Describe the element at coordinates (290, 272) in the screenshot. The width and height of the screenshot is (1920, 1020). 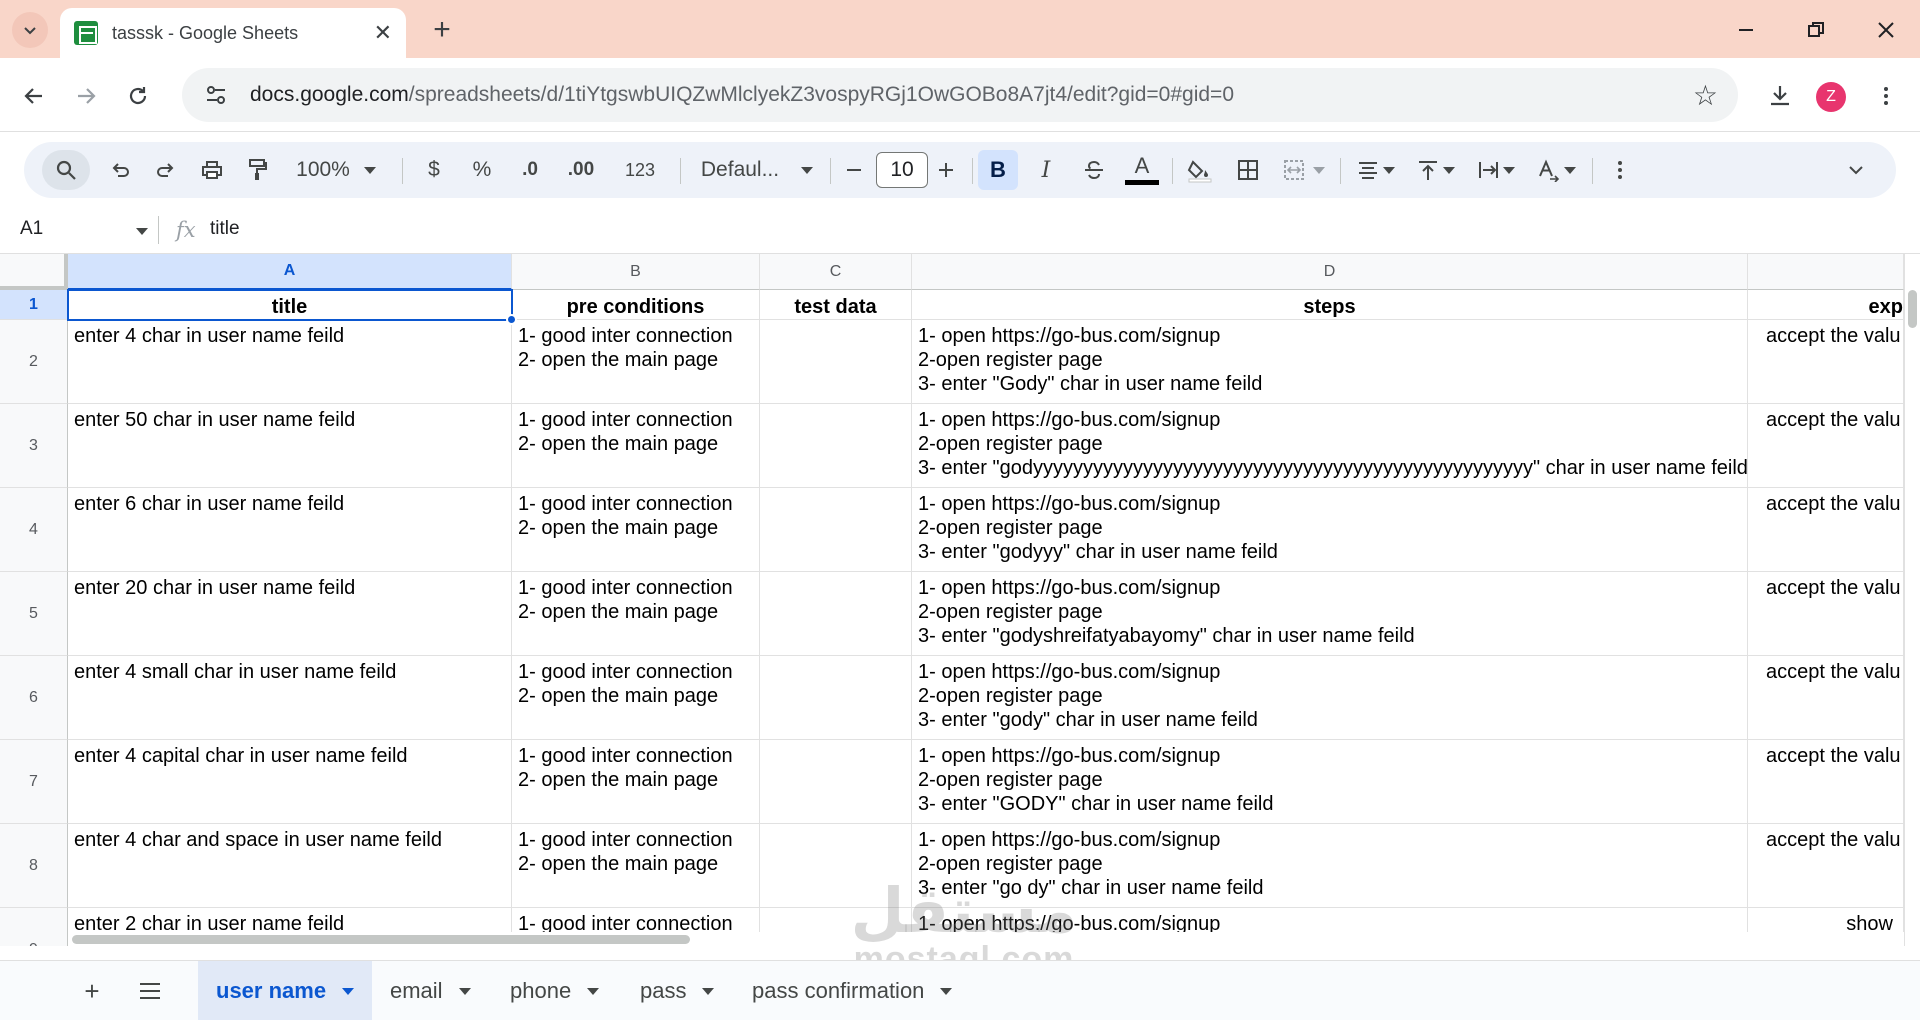
I see `col-head-a: A` at that location.